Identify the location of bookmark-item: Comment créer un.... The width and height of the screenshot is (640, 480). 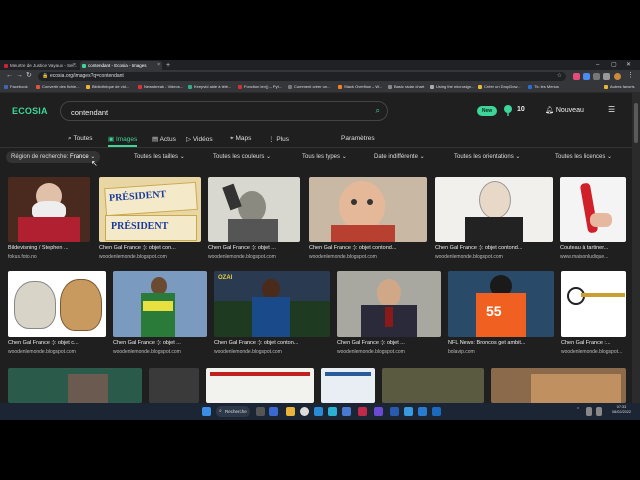
(309, 87).